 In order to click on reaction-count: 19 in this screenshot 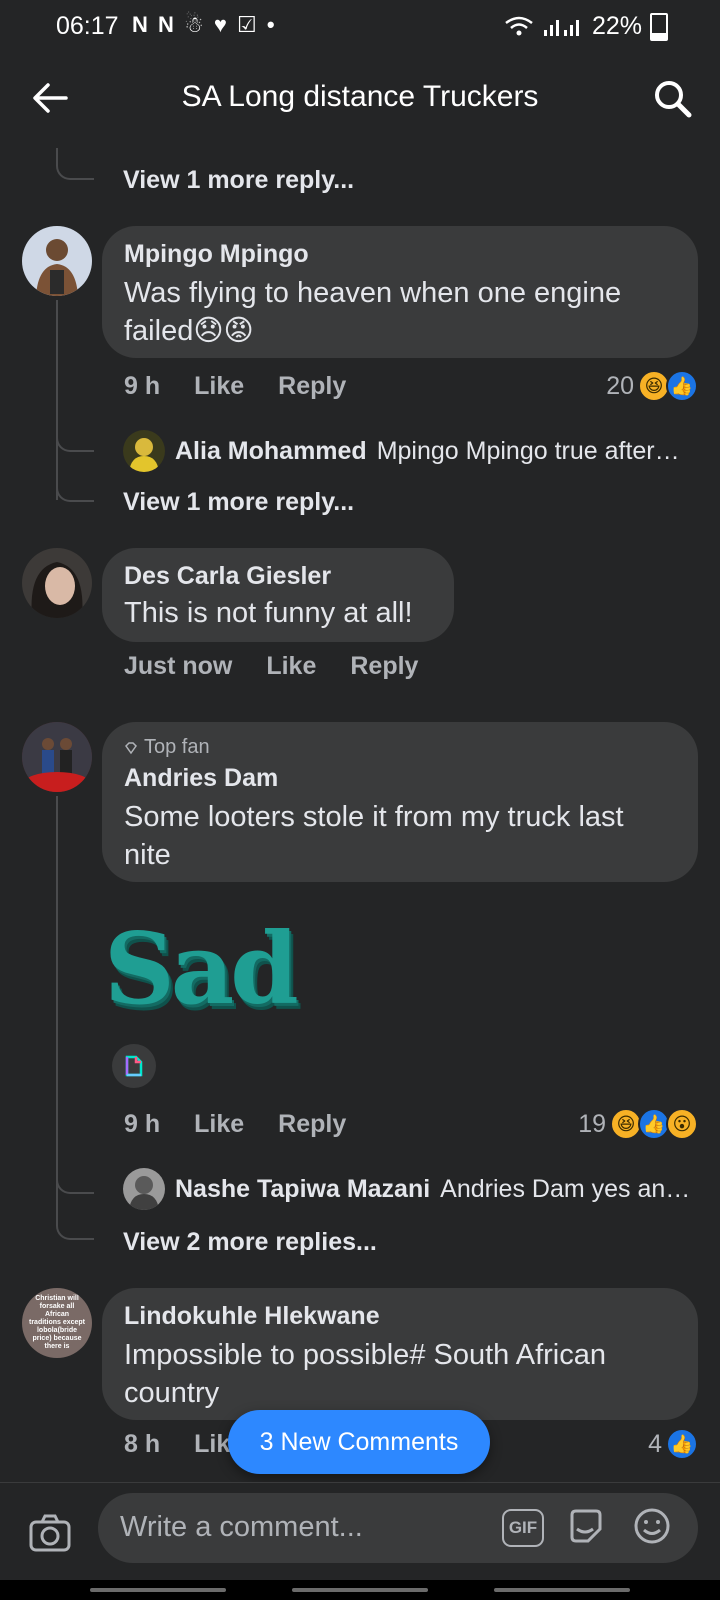, I will do `click(592, 1123)`.